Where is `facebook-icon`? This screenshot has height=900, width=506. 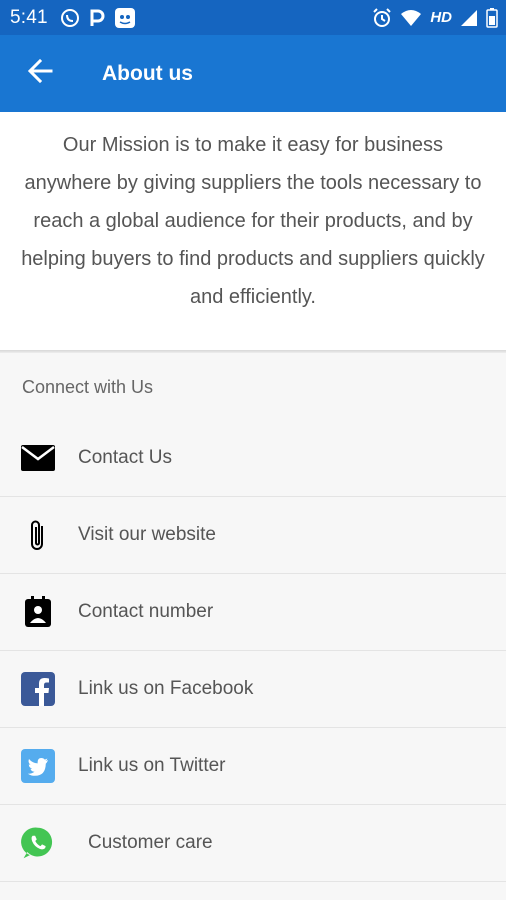 facebook-icon is located at coordinates (38, 689).